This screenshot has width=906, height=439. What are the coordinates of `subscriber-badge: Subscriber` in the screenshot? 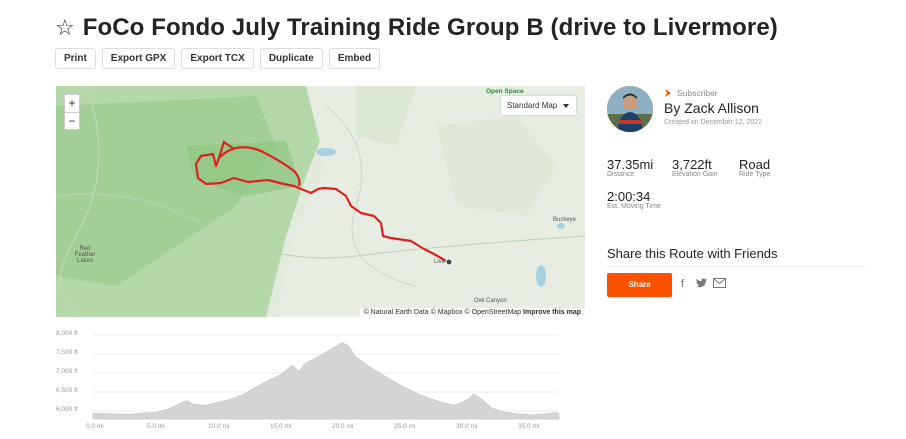 It's located at (691, 93).